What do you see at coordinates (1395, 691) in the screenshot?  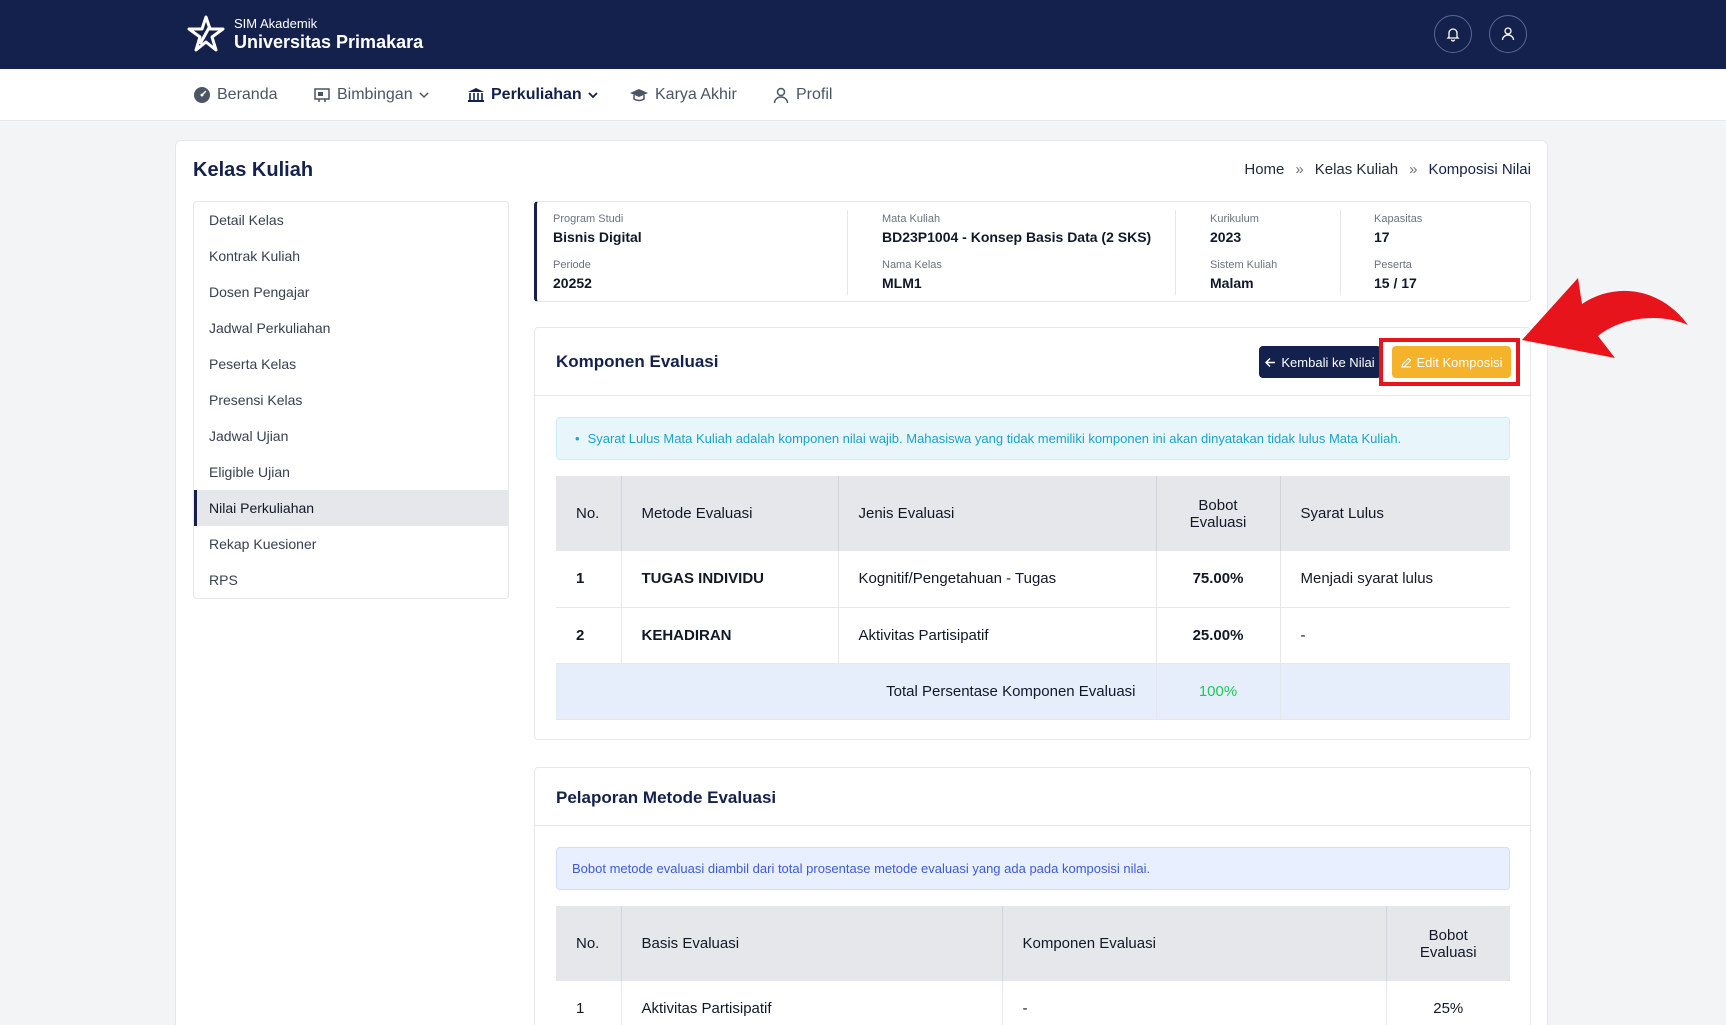 I see `total-empty` at bounding box center [1395, 691].